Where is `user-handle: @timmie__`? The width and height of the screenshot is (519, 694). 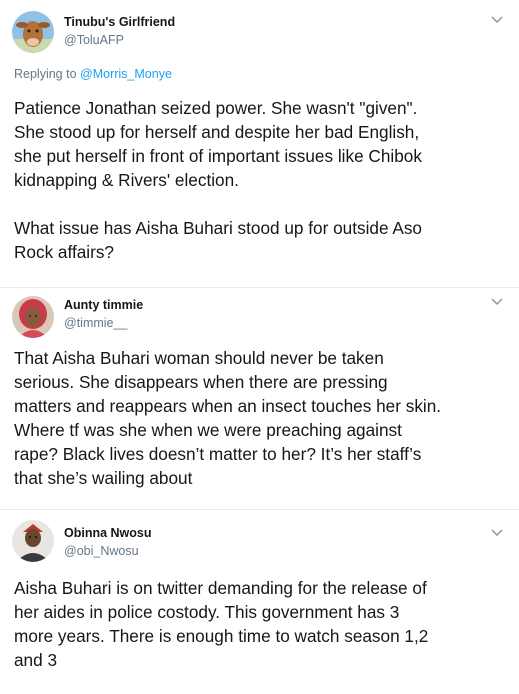 user-handle: @timmie__ is located at coordinates (95, 323).